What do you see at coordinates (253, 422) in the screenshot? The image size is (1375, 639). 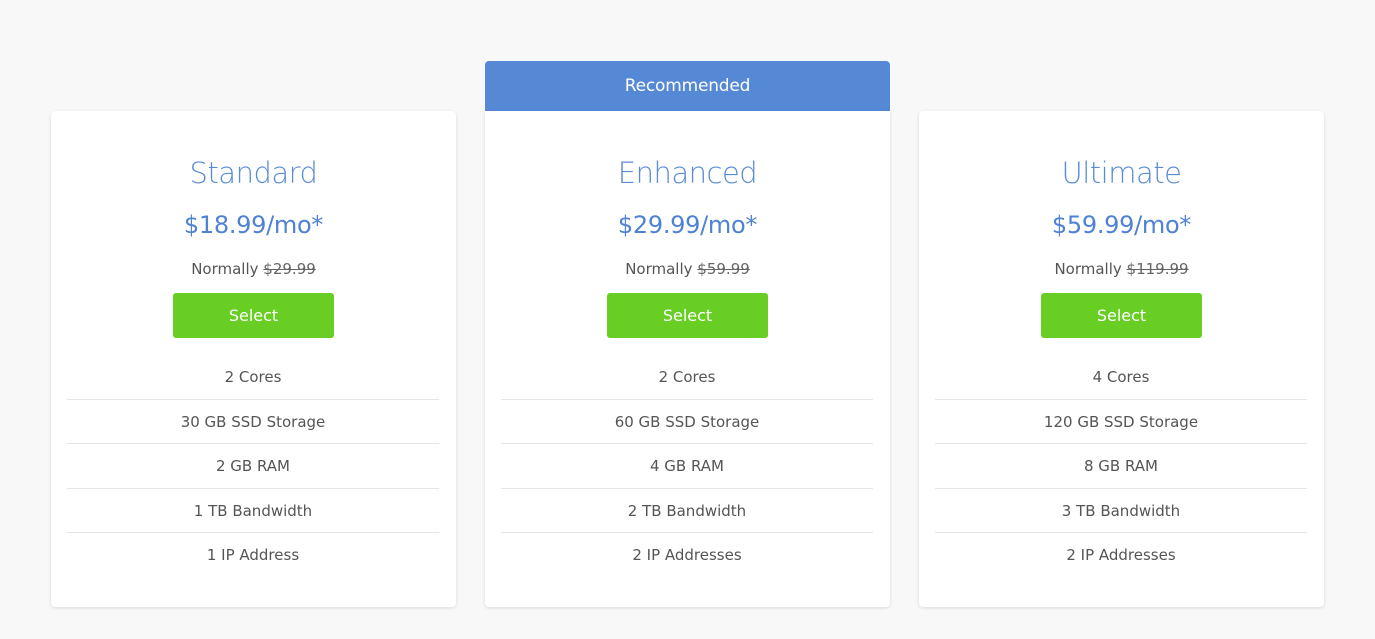 I see `feature-item: 30 GB SSD Storage` at bounding box center [253, 422].